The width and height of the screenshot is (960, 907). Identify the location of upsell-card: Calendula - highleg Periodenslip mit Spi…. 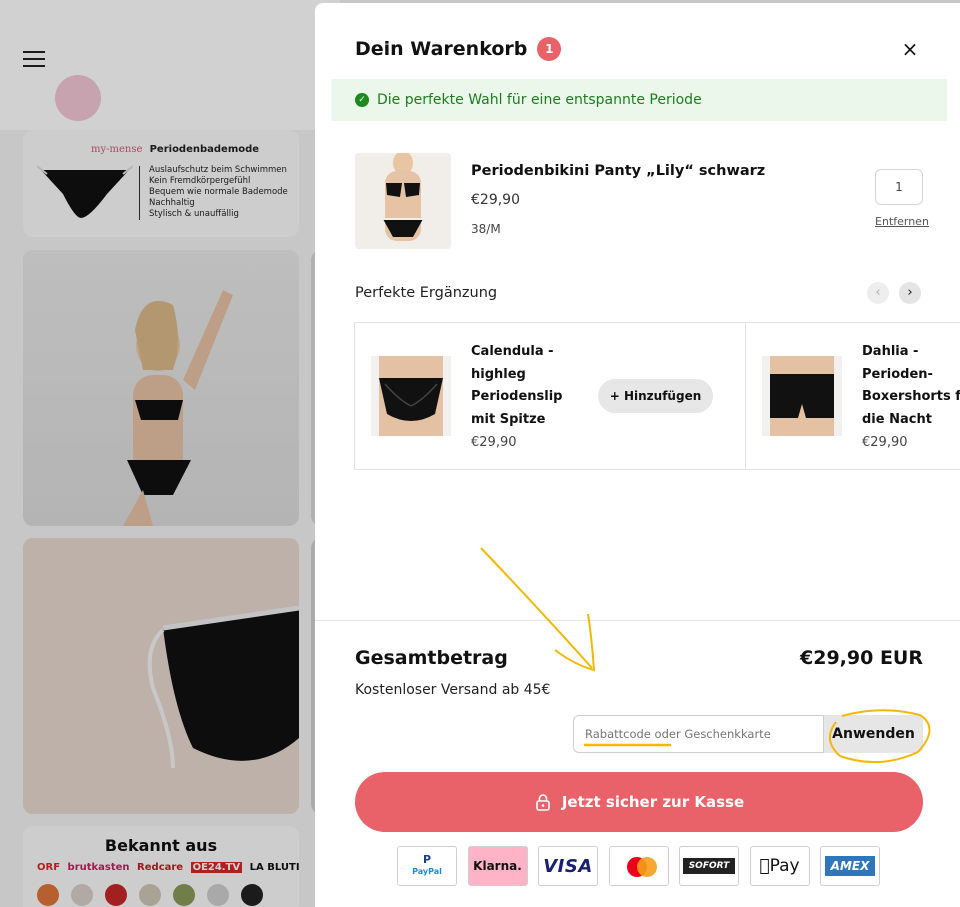
(550, 396).